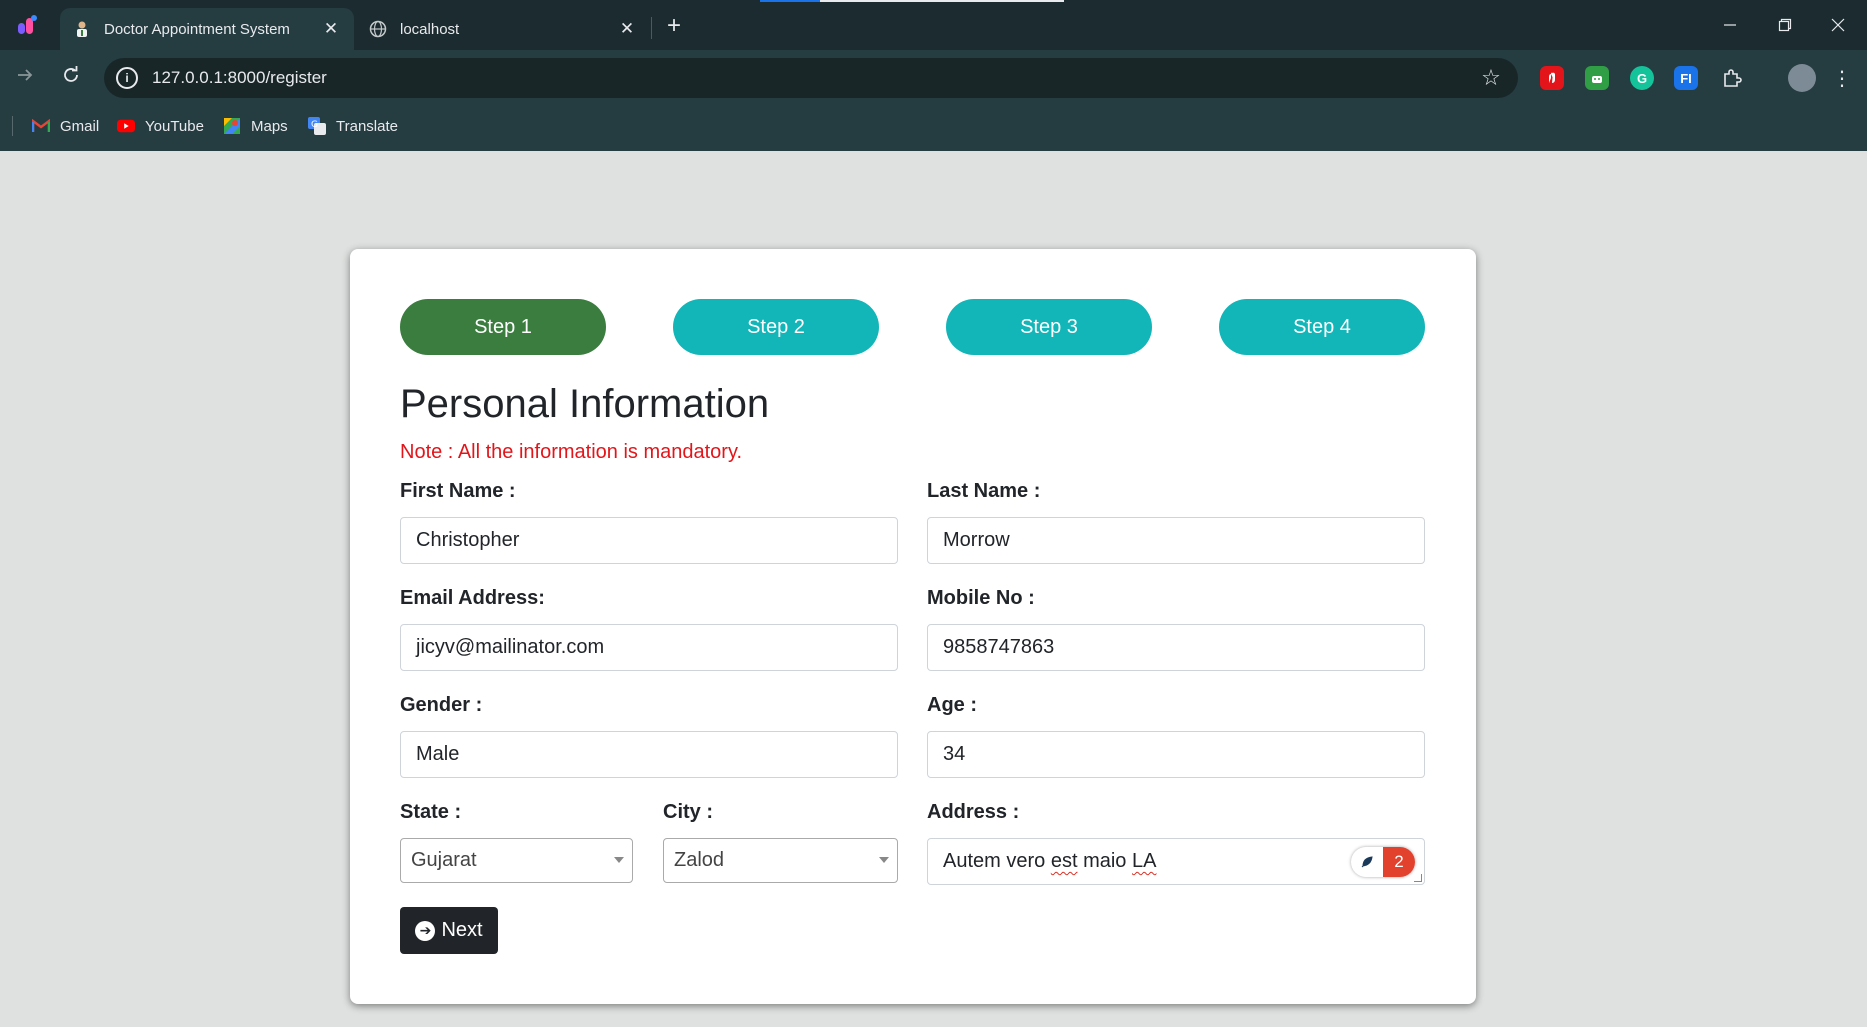  Describe the element at coordinates (952, 705) in the screenshot. I see `age-label: Age :` at that location.